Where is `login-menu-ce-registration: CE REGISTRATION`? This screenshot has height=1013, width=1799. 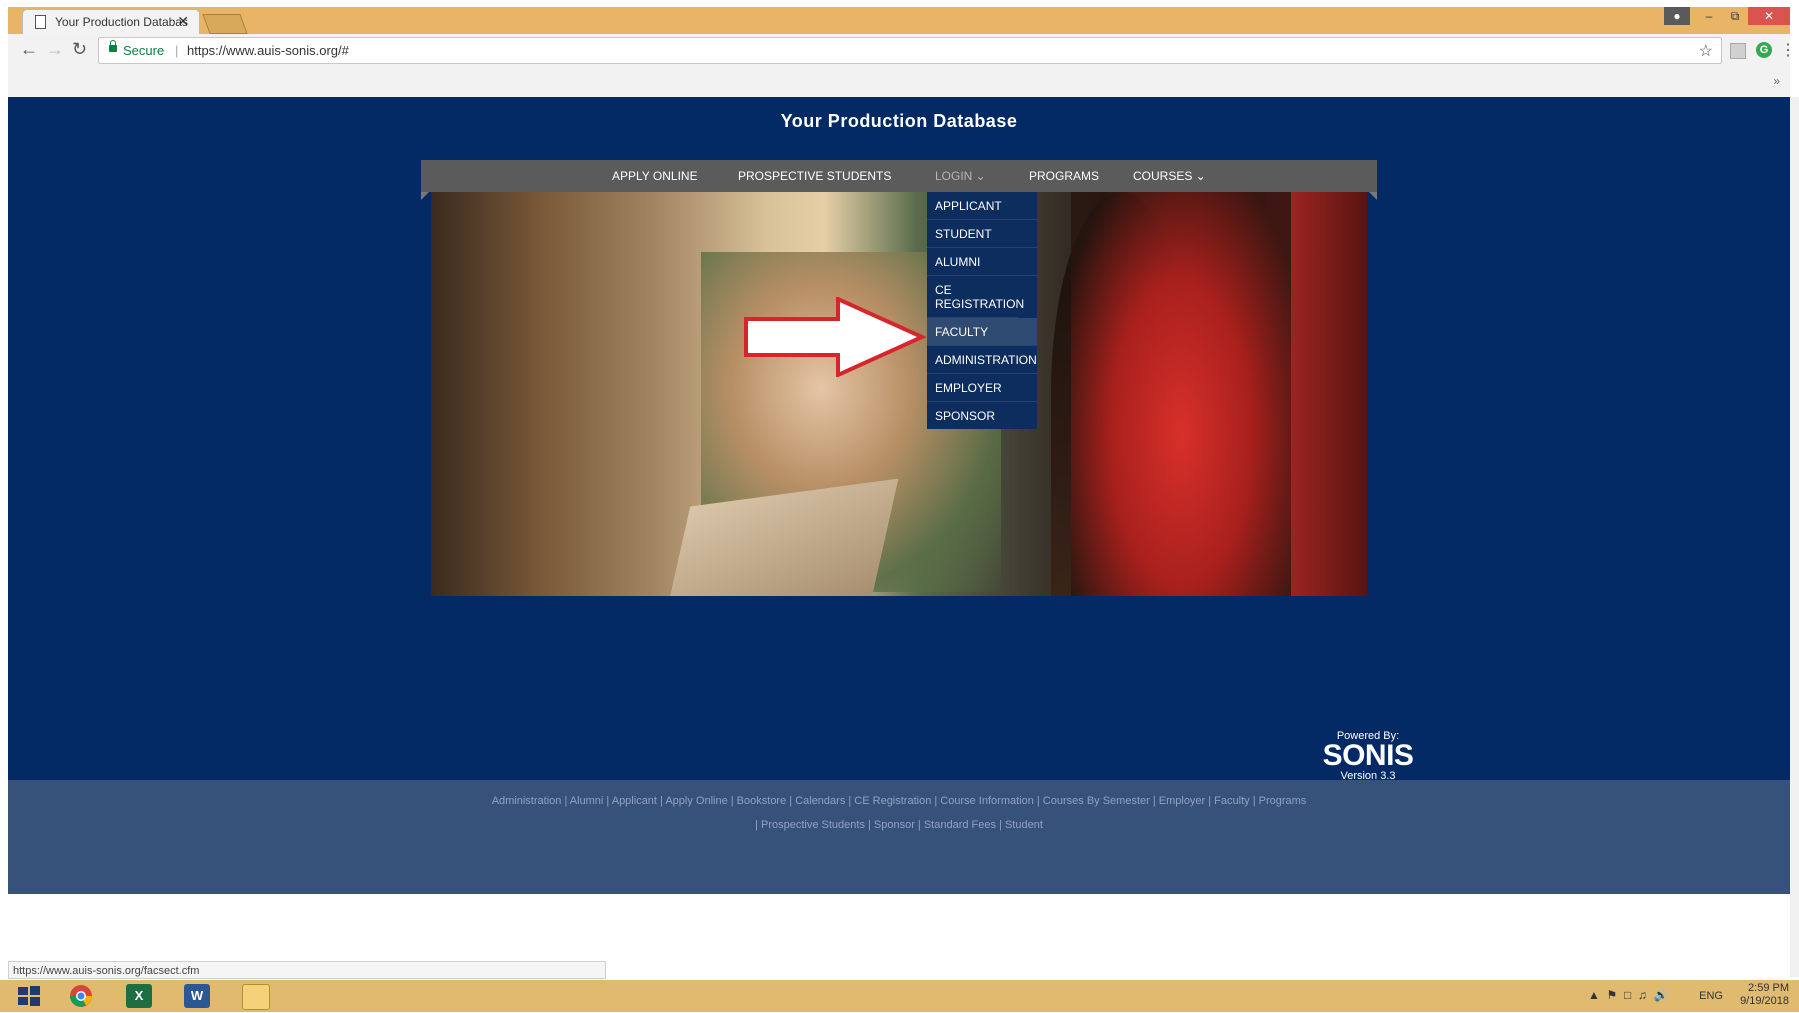
login-menu-ce-registration: CE REGISTRATION is located at coordinates (975, 297).